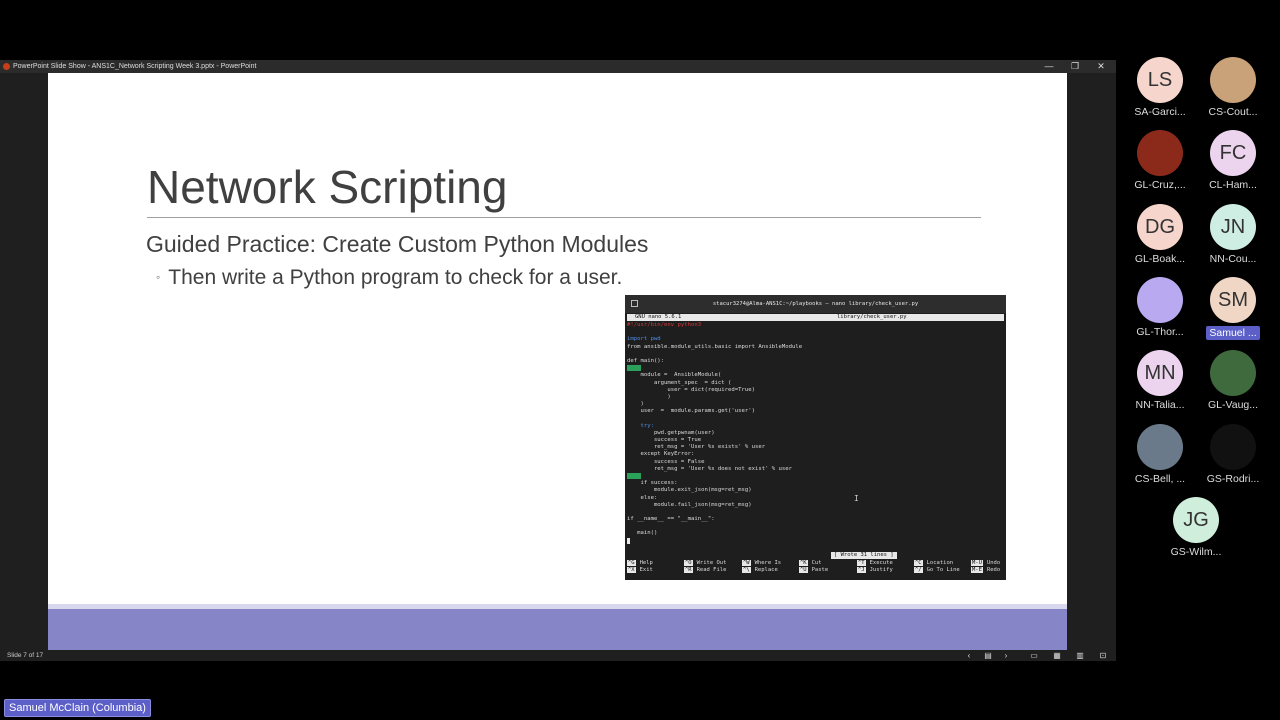 The width and height of the screenshot is (1280, 720). Describe the element at coordinates (77, 708) in the screenshot. I see `active-speaker-label: Samuel McClain (Columbia)` at that location.